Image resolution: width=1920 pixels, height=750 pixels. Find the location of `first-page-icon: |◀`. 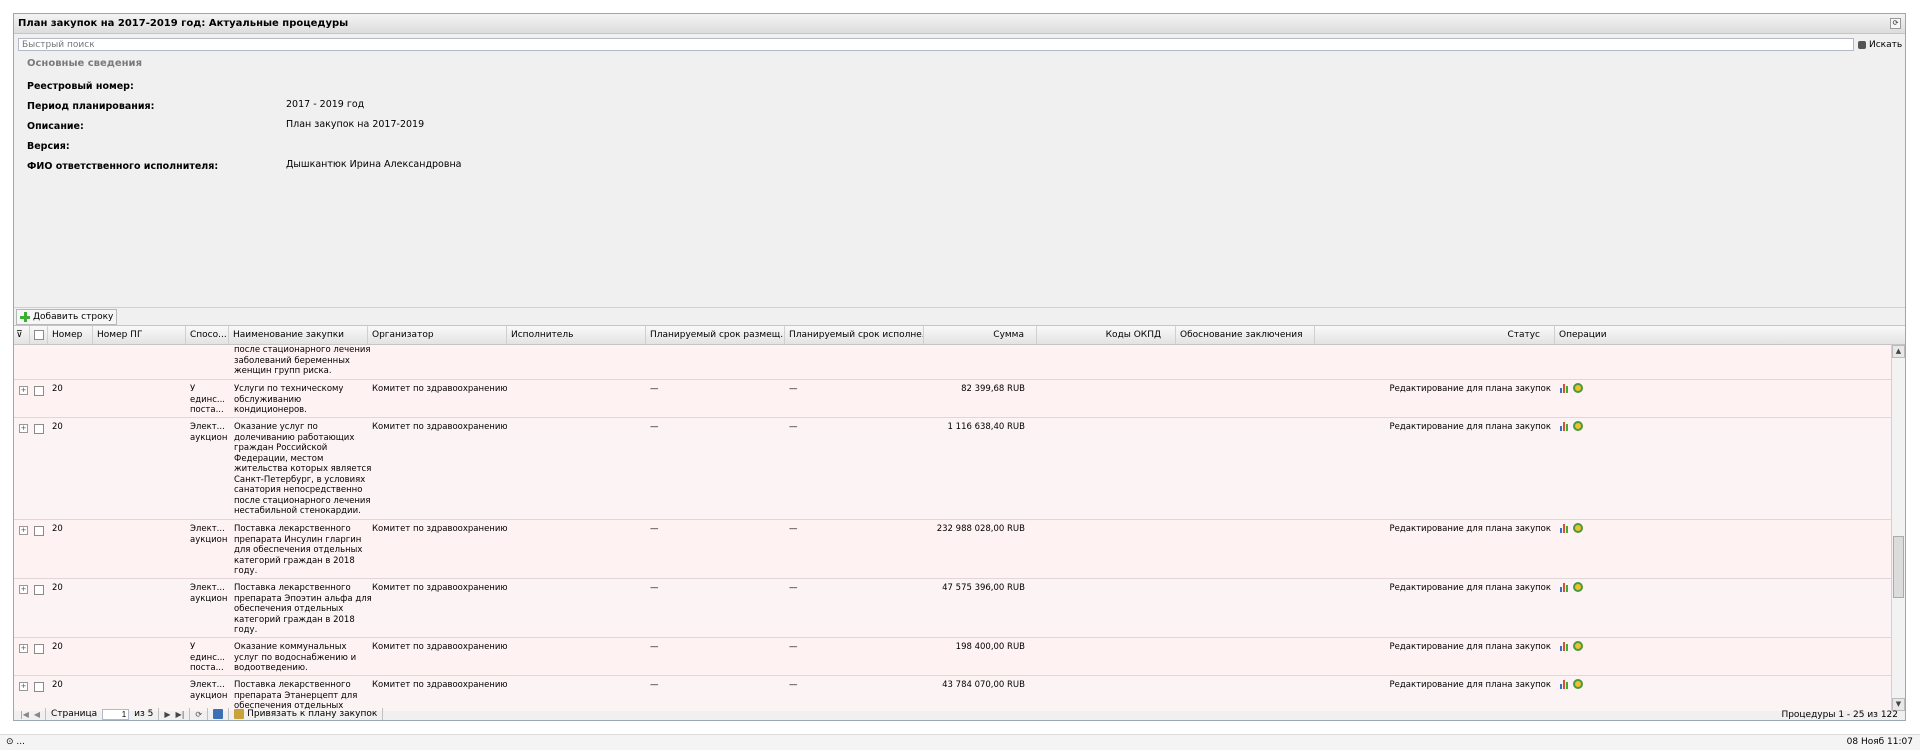

first-page-icon: |◀ is located at coordinates (24, 714).